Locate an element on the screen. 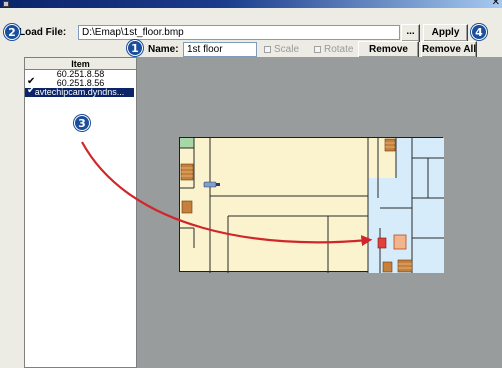 This screenshot has height=368, width=502. load-file-input: D:\Emap\1st_floor.bmp is located at coordinates (239, 32).